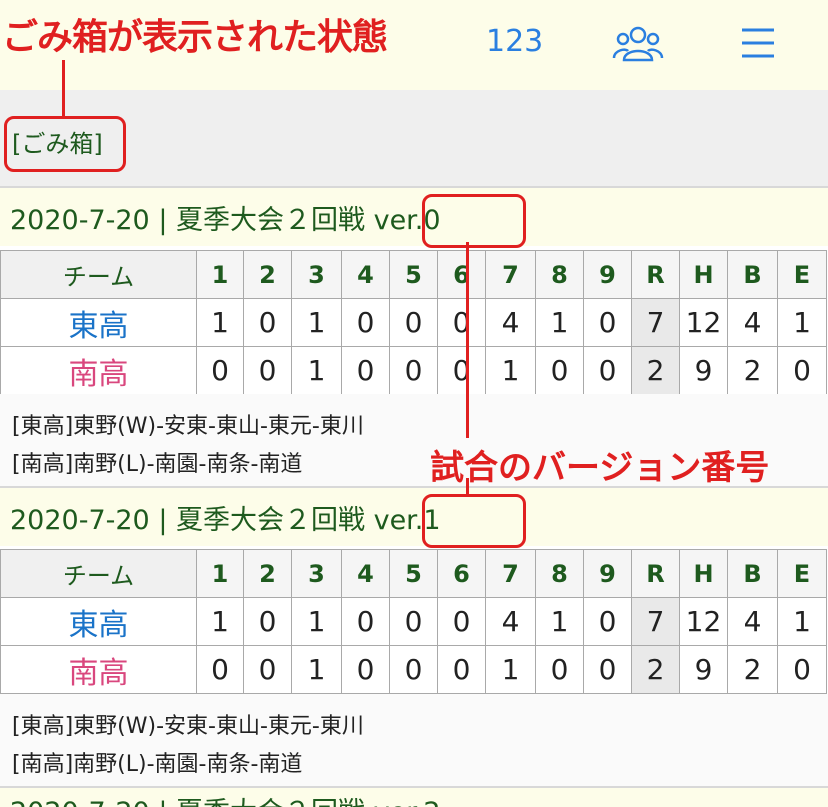 Image resolution: width=828 pixels, height=807 pixels. I want to click on column-header: E, so click(802, 573).